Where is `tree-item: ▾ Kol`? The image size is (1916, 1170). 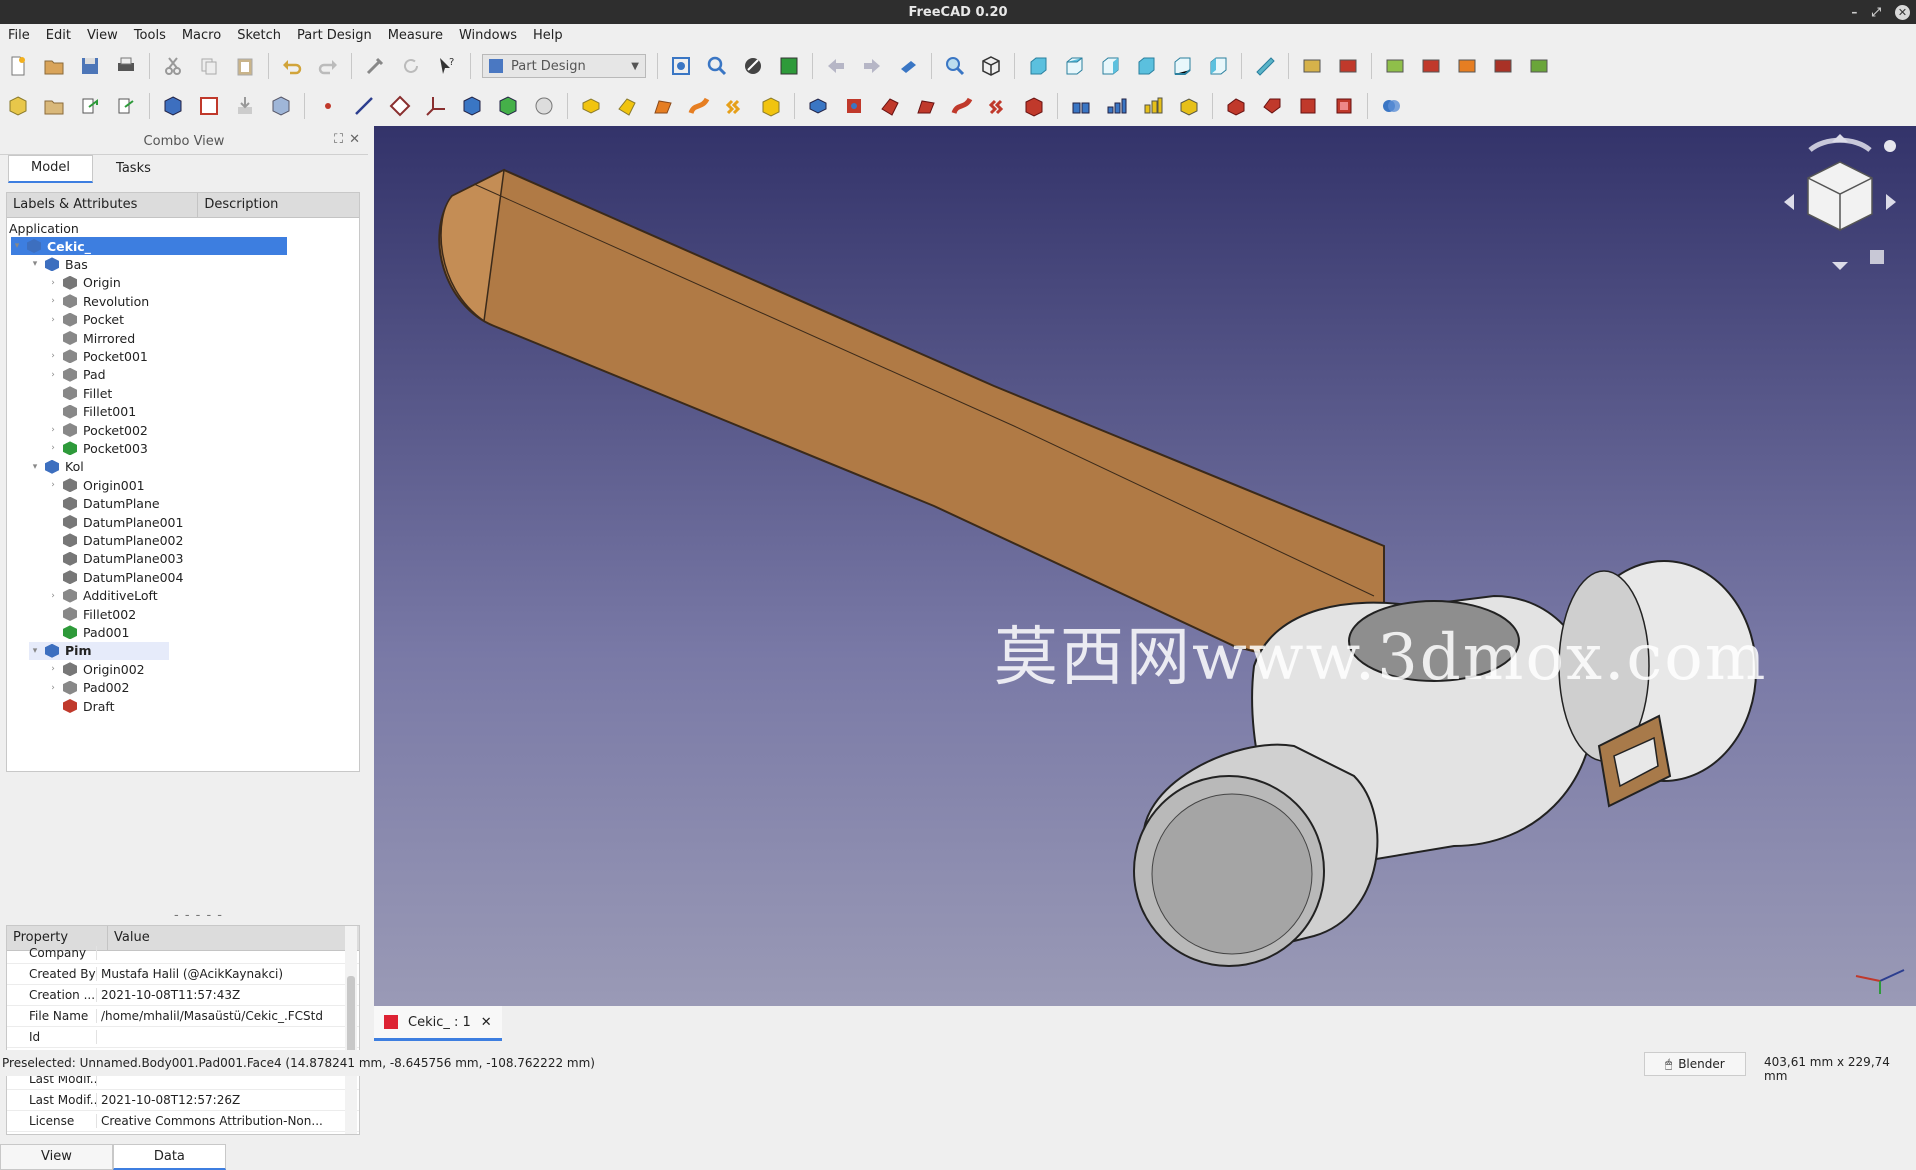
tree-item: ▾ Kol is located at coordinates (56, 467).